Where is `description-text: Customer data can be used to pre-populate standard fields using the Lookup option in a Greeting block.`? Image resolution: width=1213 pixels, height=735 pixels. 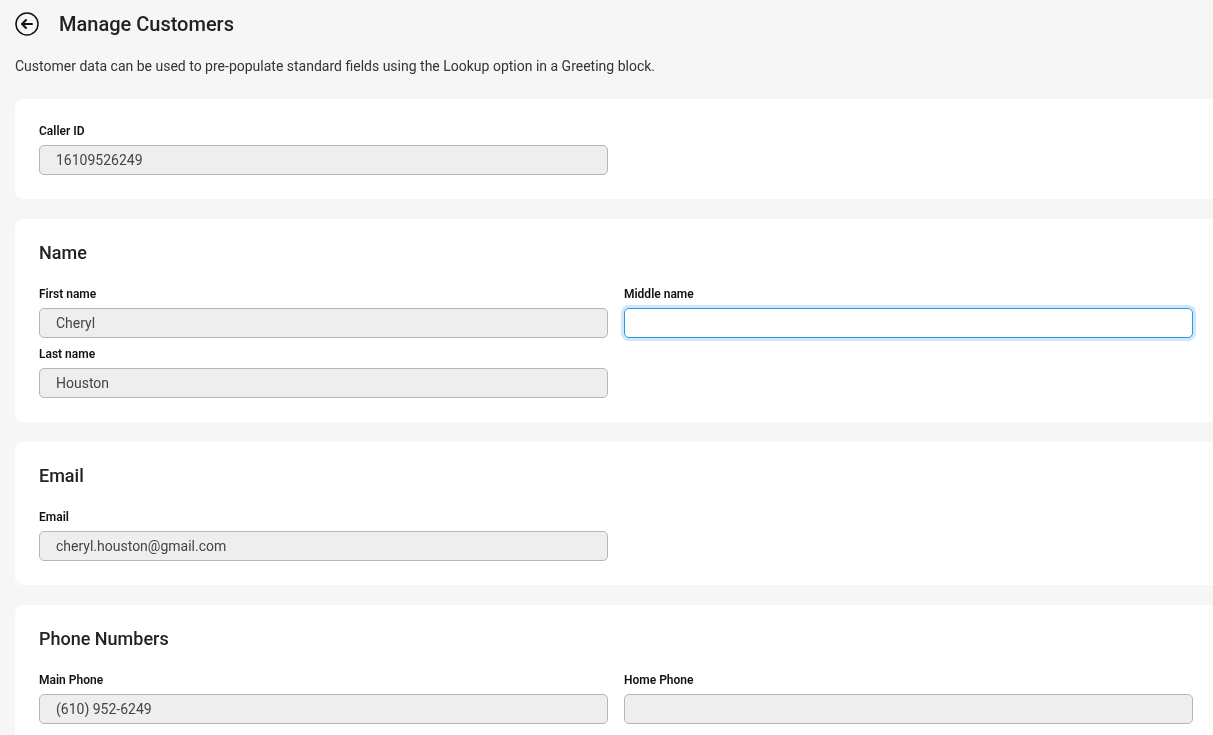 description-text: Customer data can be used to pre-populate standard fields using the Lookup option in a Greeting block. is located at coordinates (336, 66).